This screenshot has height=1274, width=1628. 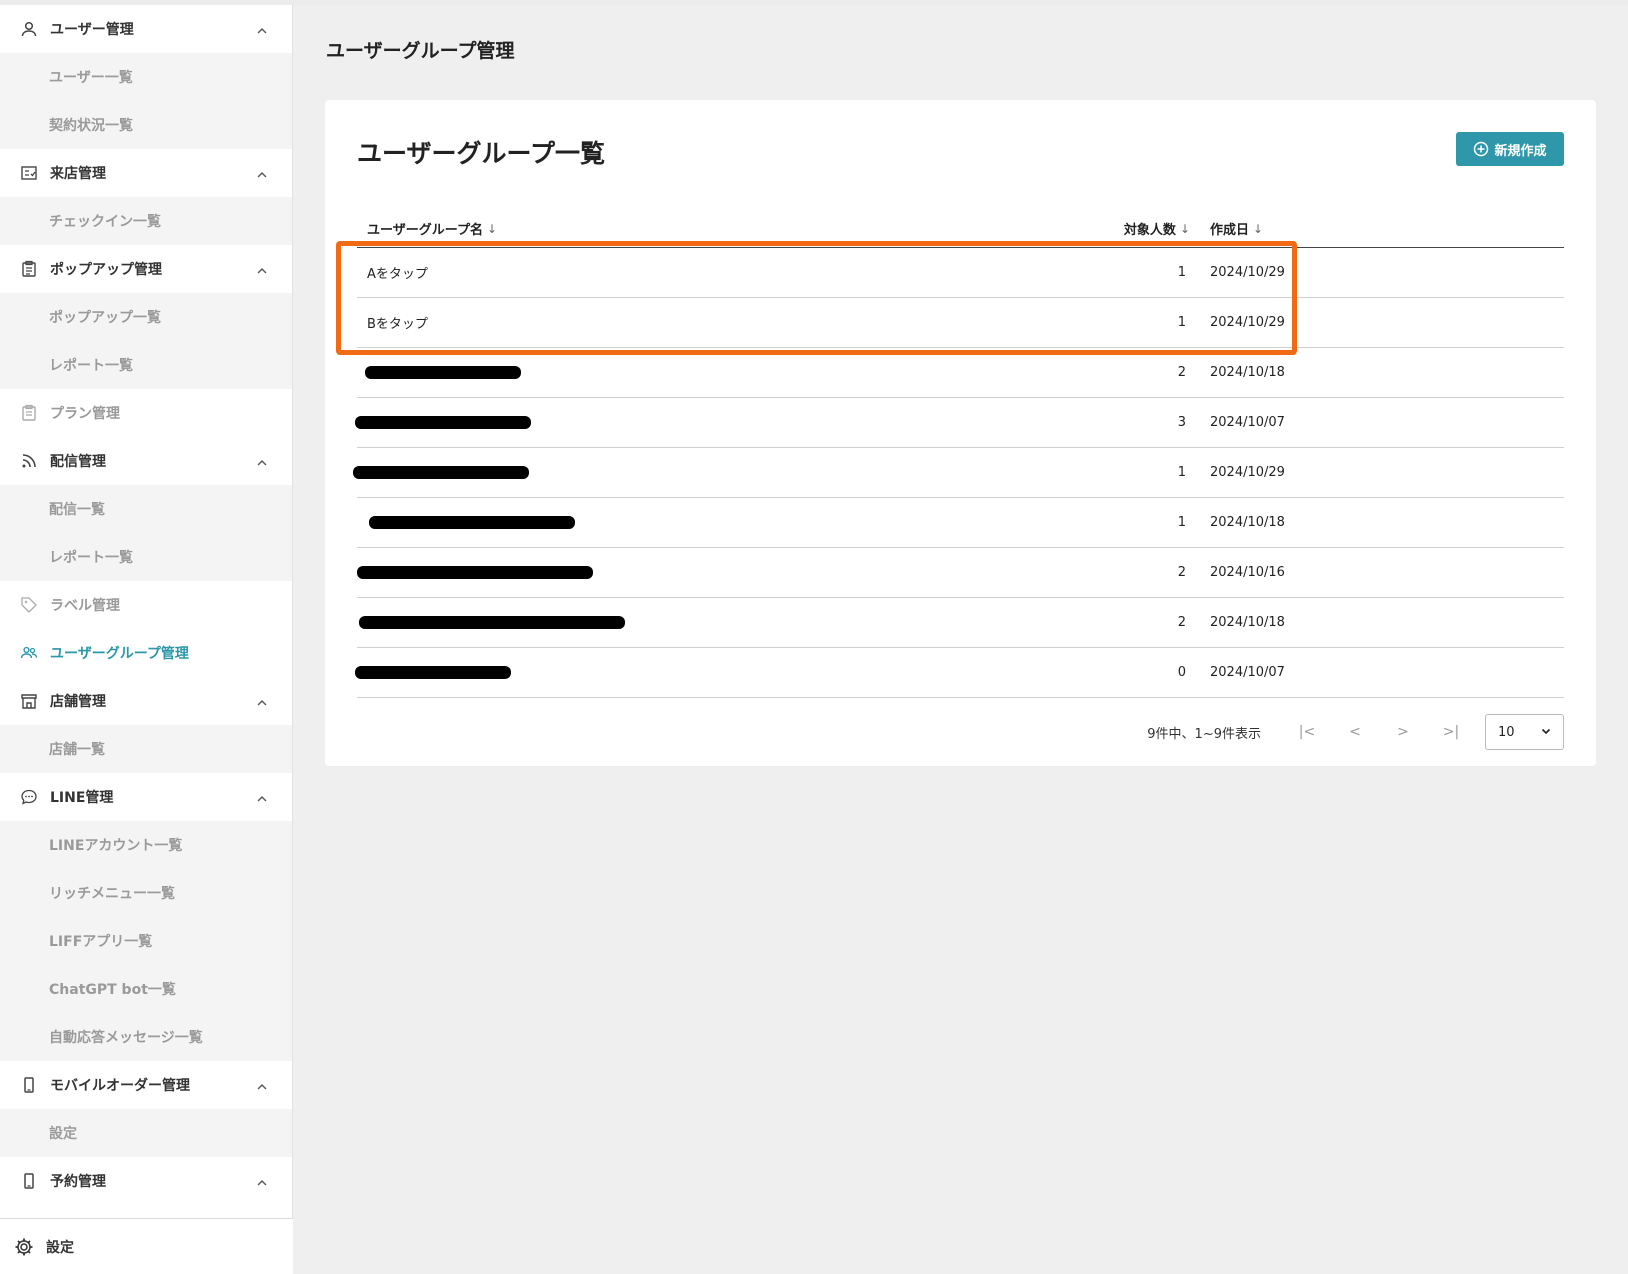 I want to click on sidebar-section-6: ユーザーグループ管理, so click(x=146, y=653).